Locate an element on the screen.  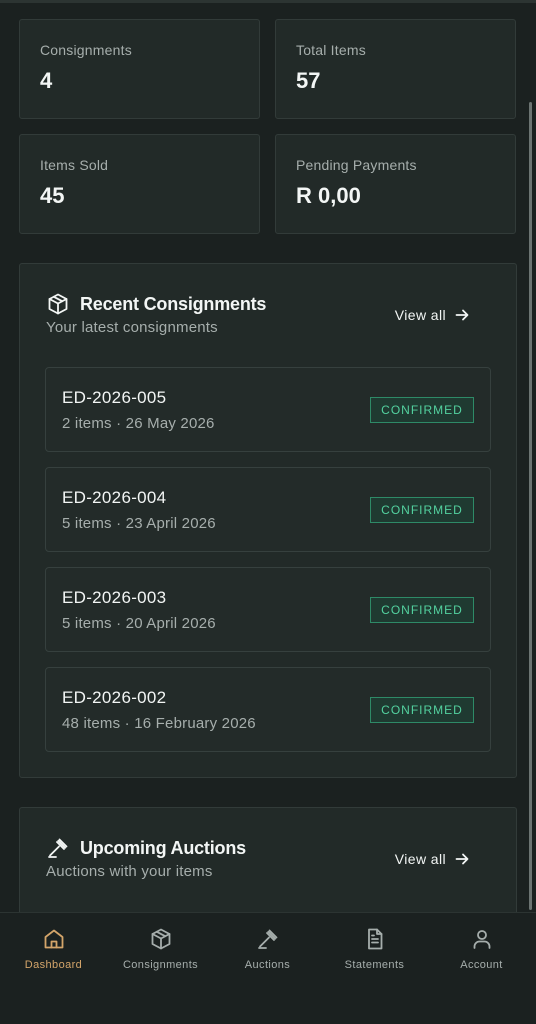
nav-statements: Statements is located at coordinates (374, 949).